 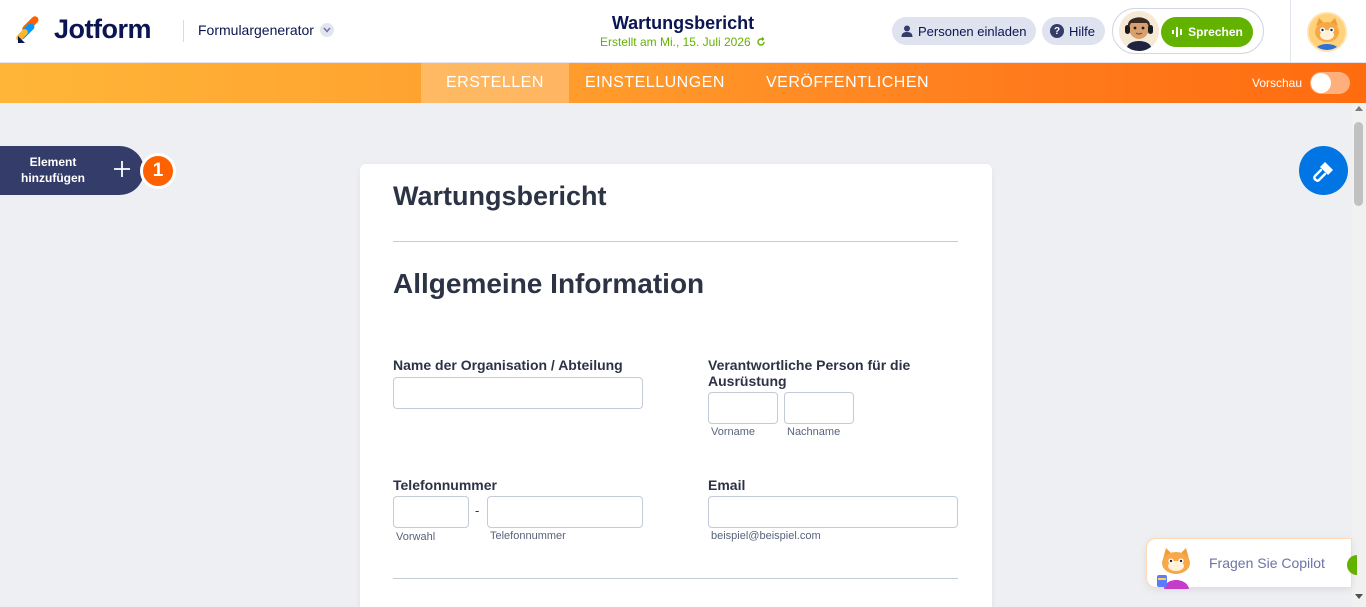 I want to click on toggle-knob, so click(x=1321, y=83).